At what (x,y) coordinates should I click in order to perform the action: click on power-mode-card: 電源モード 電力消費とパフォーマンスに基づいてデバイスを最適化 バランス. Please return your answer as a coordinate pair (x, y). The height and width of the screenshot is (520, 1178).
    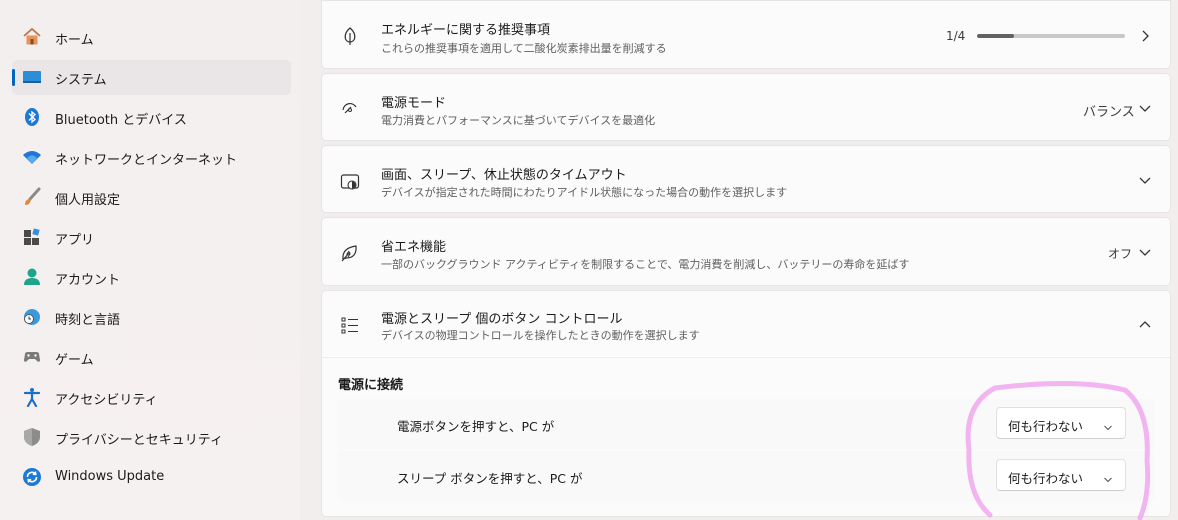
    Looking at the image, I should click on (746, 107).